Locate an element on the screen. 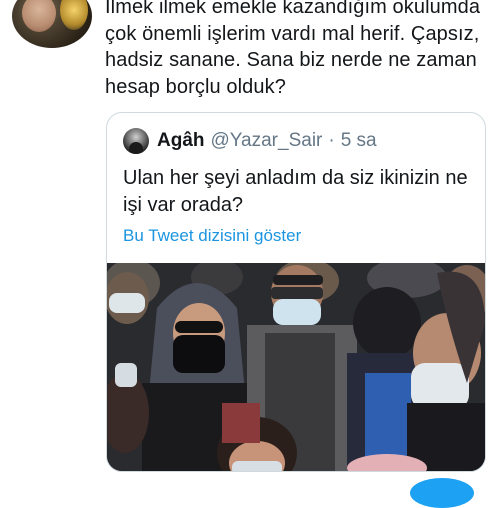 The width and height of the screenshot is (500, 508). next-tweet-avatar is located at coordinates (442, 493).